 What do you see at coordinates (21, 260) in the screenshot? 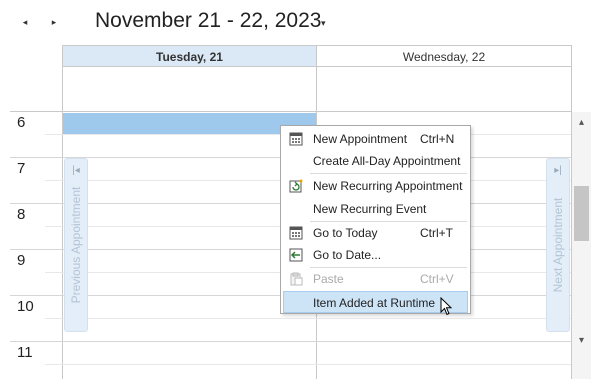
I see `hour-label-9: 9` at bounding box center [21, 260].